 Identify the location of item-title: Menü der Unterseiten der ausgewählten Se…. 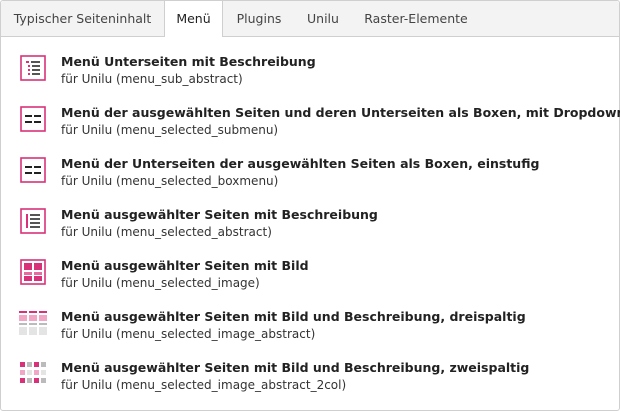
(300, 163).